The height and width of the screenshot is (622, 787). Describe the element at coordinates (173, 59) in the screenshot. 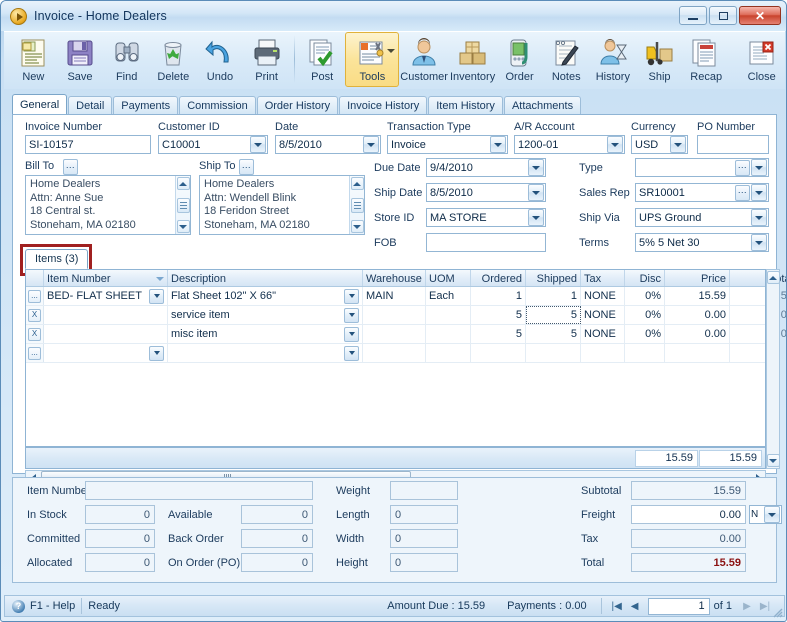

I see `delete-button: Delete` at that location.